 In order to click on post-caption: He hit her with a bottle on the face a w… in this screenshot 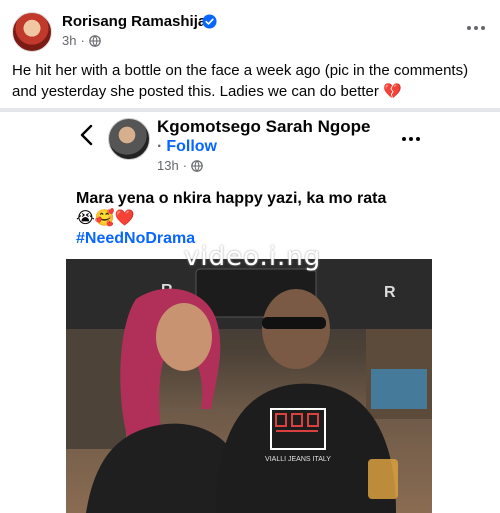, I will do `click(240, 81)`.